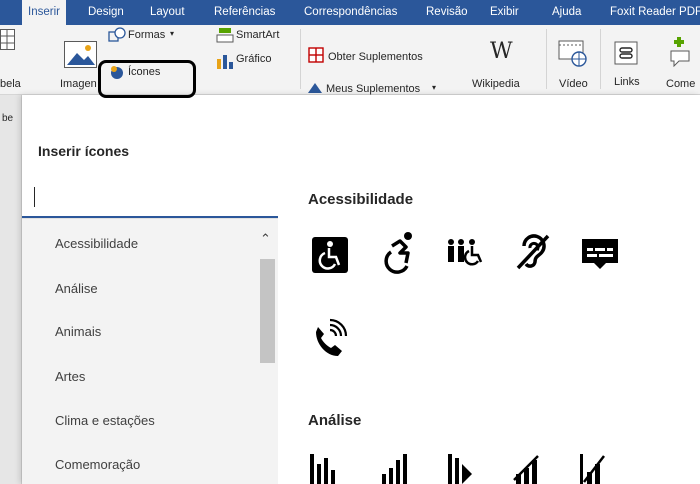 The width and height of the screenshot is (700, 484). Describe the element at coordinates (8, 118) in the screenshot. I see `doc-strip-label: be` at that location.